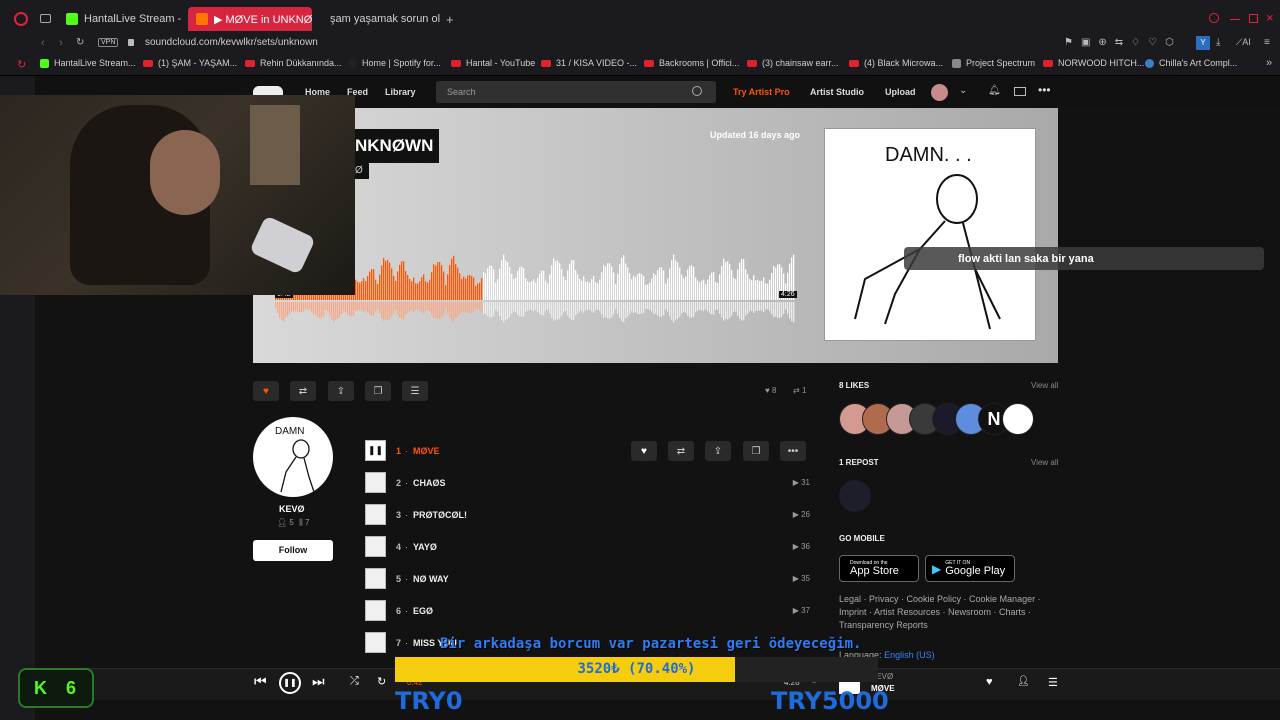 Image resolution: width=1280 pixels, height=720 pixels. Describe the element at coordinates (576, 92) in the screenshot. I see `search-field: Search` at that location.